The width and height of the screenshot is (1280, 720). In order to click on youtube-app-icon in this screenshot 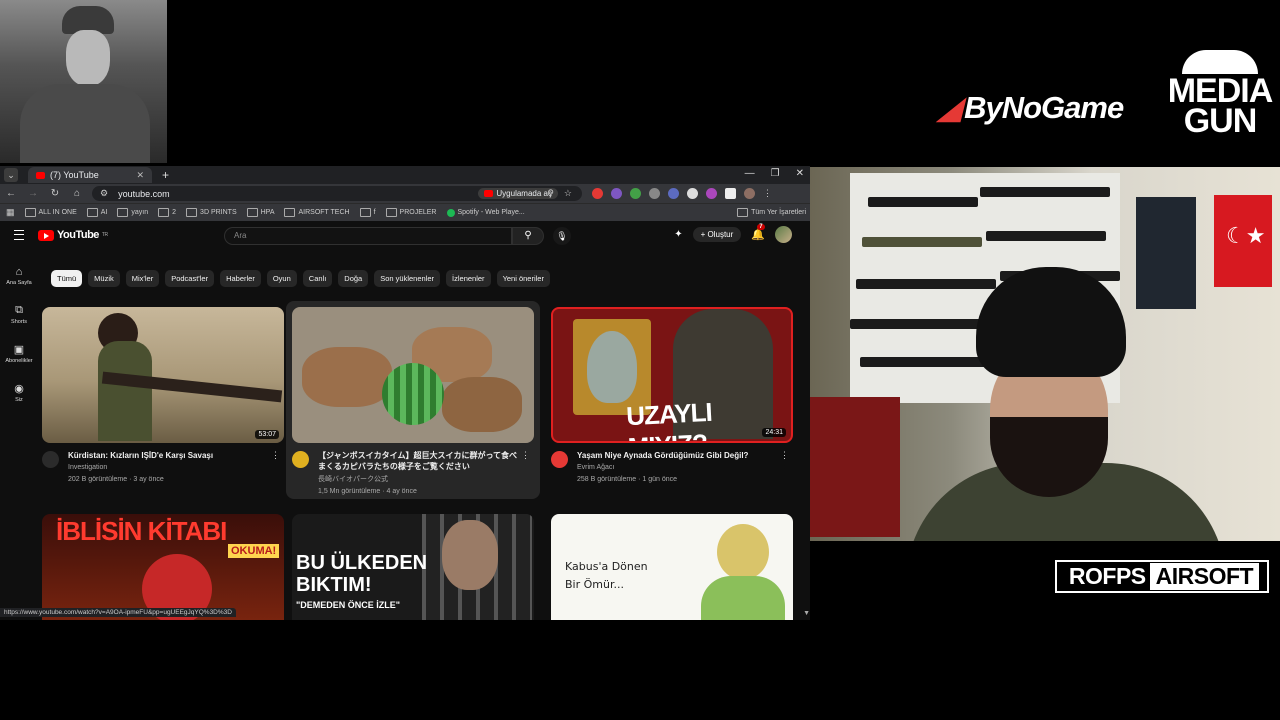, I will do `click(489, 193)`.